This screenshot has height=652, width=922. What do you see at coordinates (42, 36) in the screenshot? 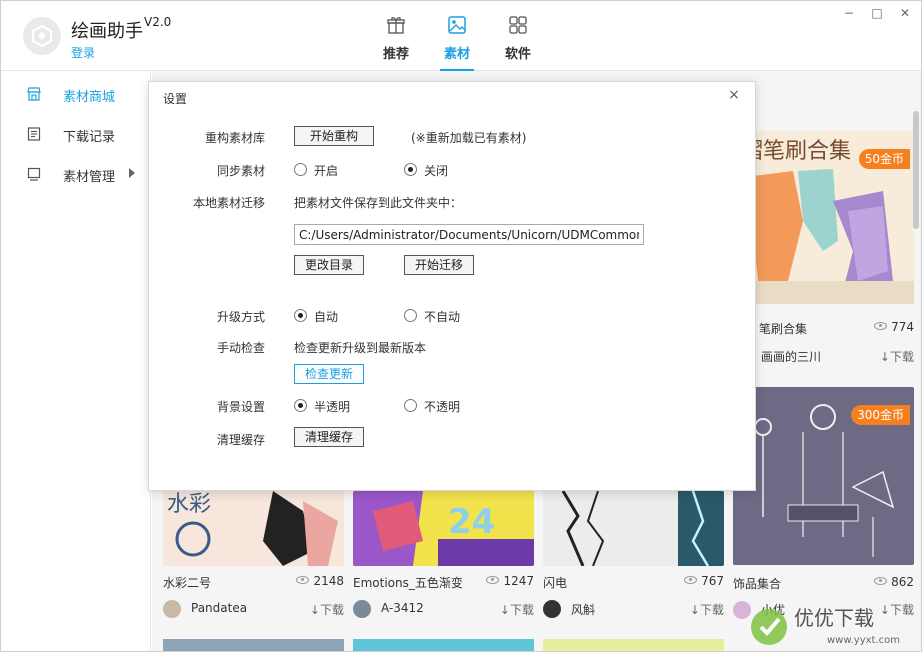
I see `app-logo` at bounding box center [42, 36].